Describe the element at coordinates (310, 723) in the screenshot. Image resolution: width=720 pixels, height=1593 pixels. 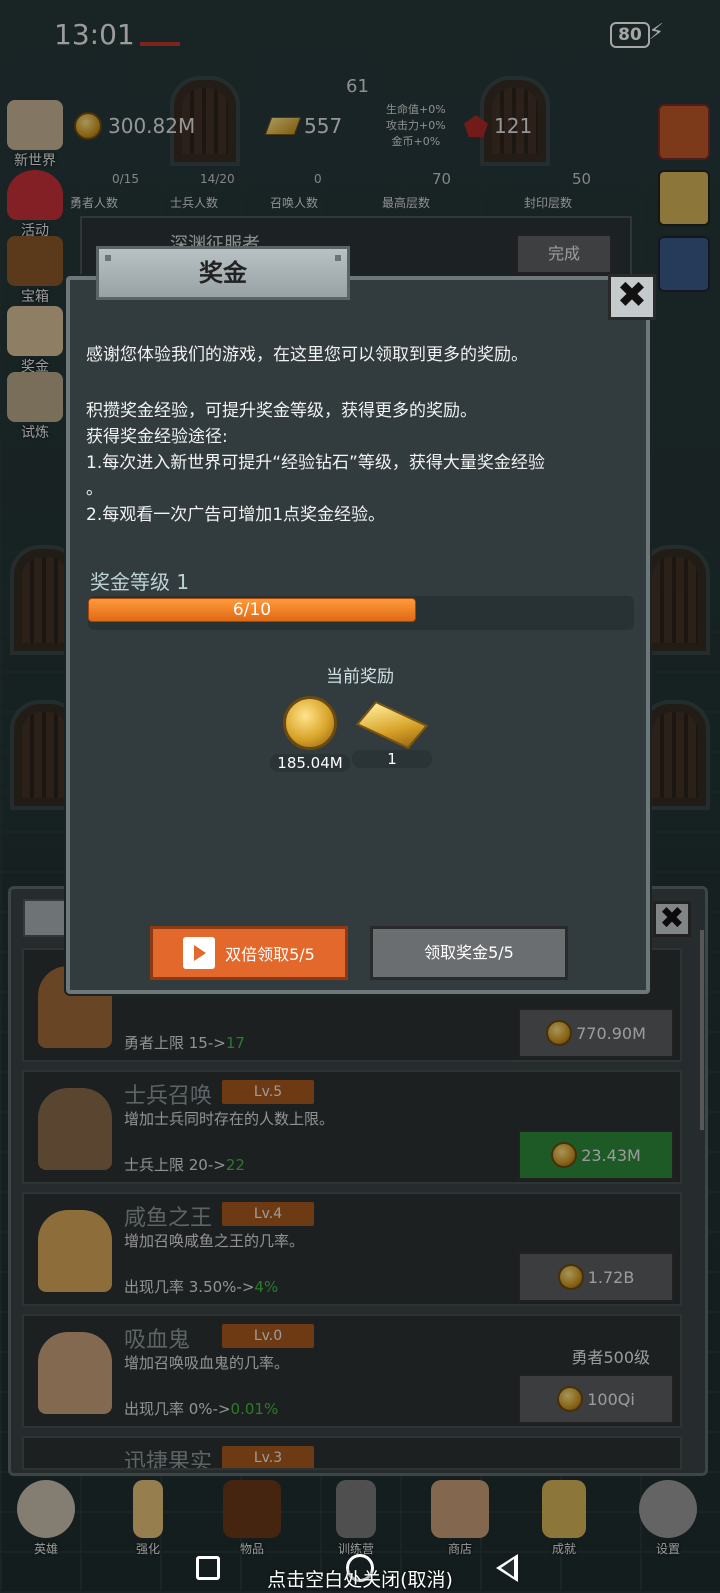
I see `gold-coin-icon` at that location.